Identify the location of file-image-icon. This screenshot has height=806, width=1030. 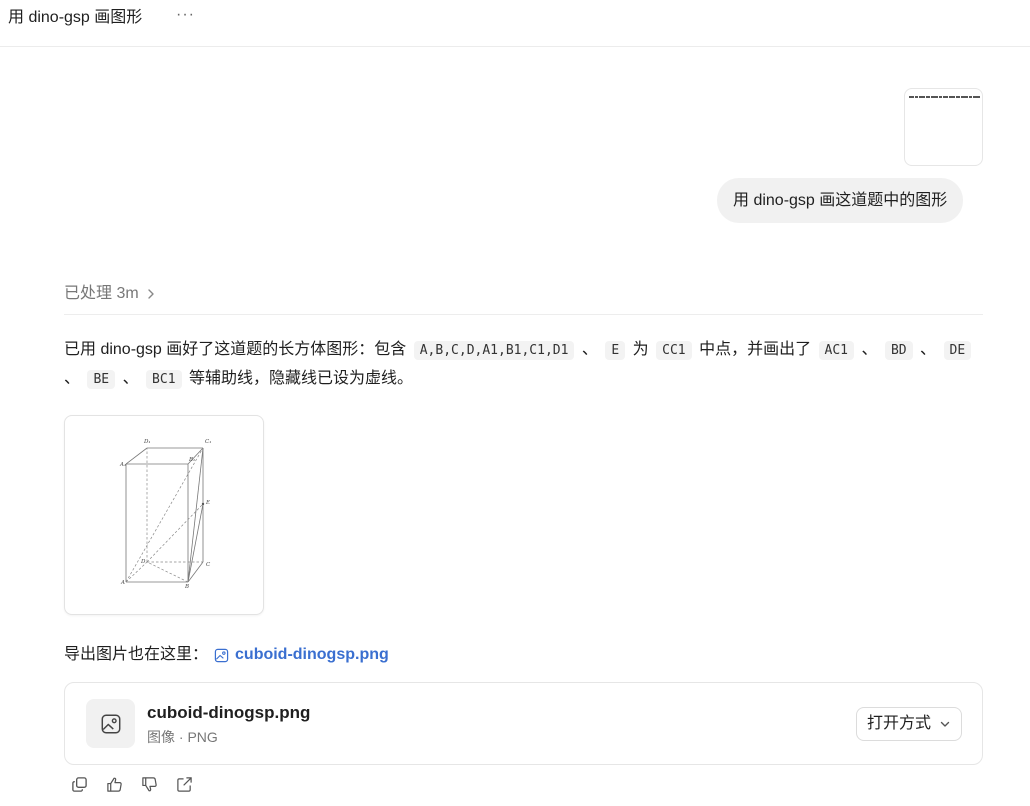
(110, 723).